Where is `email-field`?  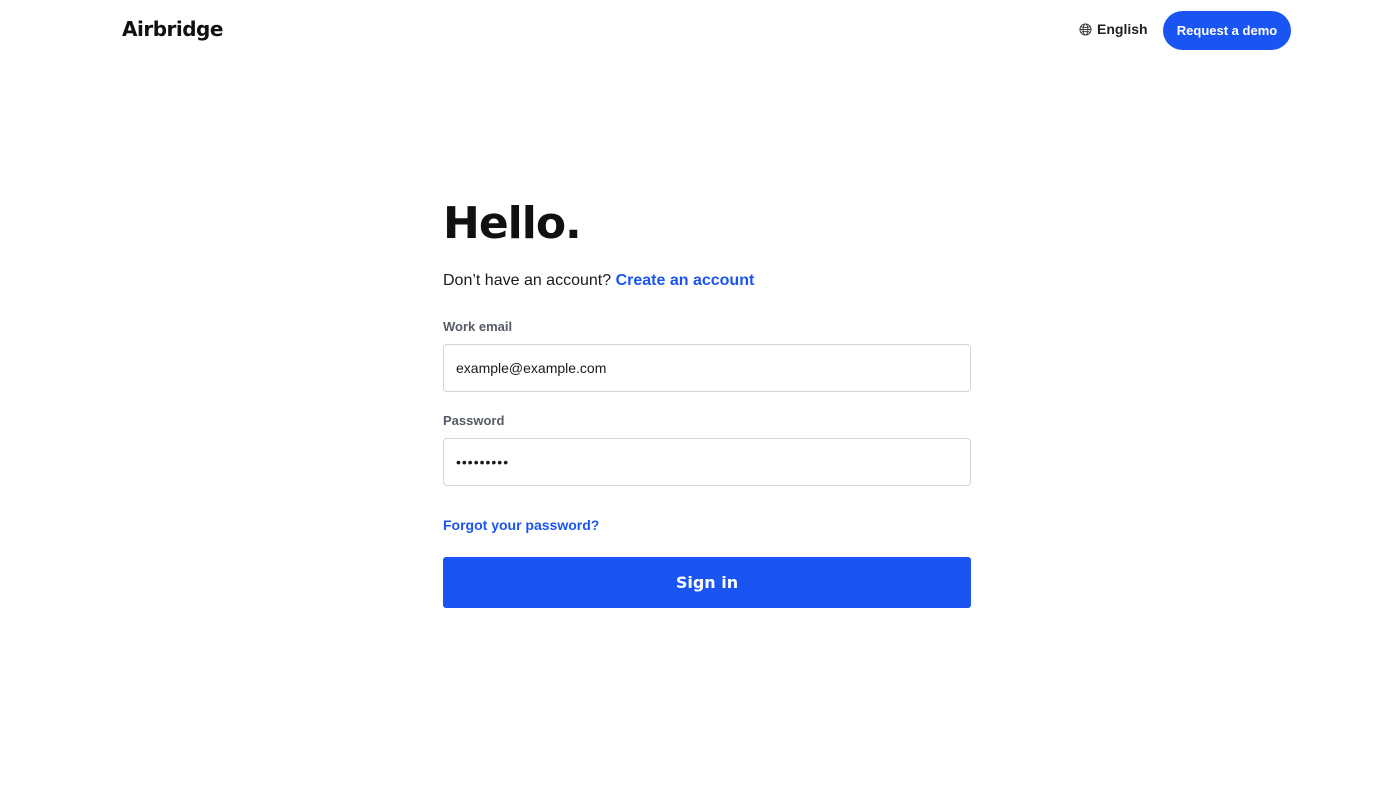 email-field is located at coordinates (707, 368).